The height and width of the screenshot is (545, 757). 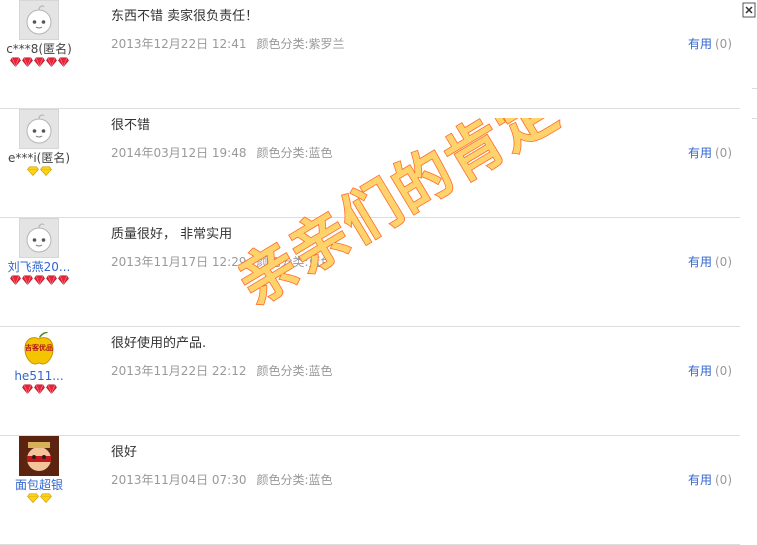 I want to click on review-date: 2014年03月12日 19:48, so click(x=179, y=153).